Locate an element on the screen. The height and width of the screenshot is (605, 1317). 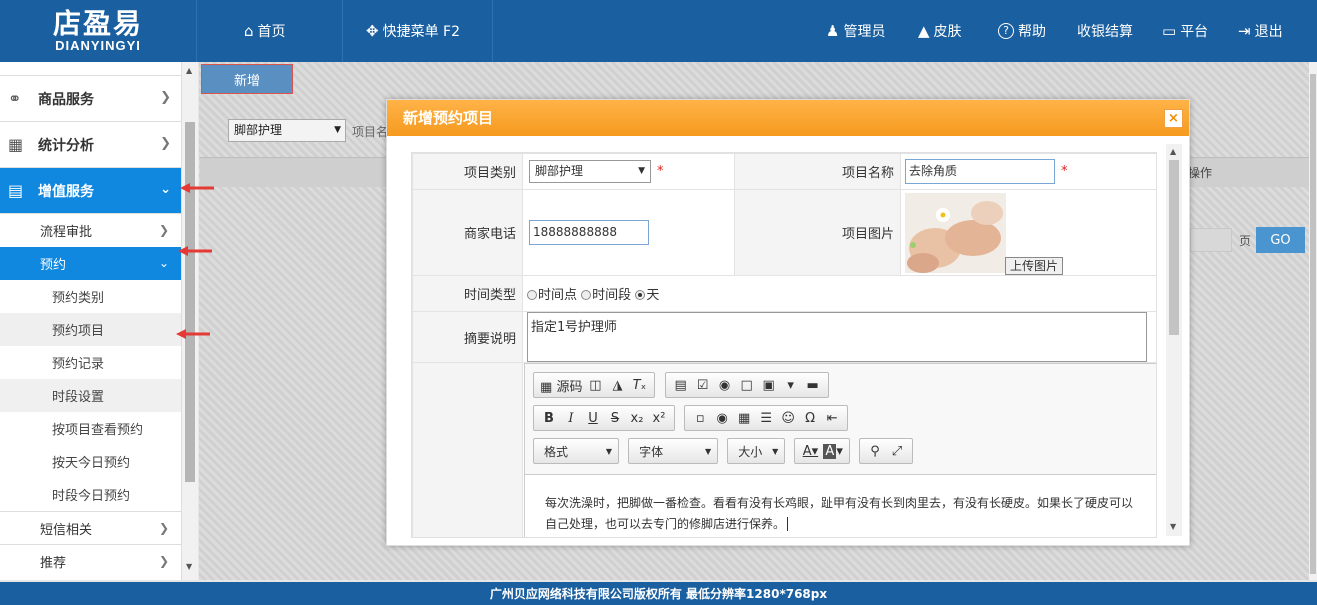
paste-icon: ◫ is located at coordinates (595, 385).